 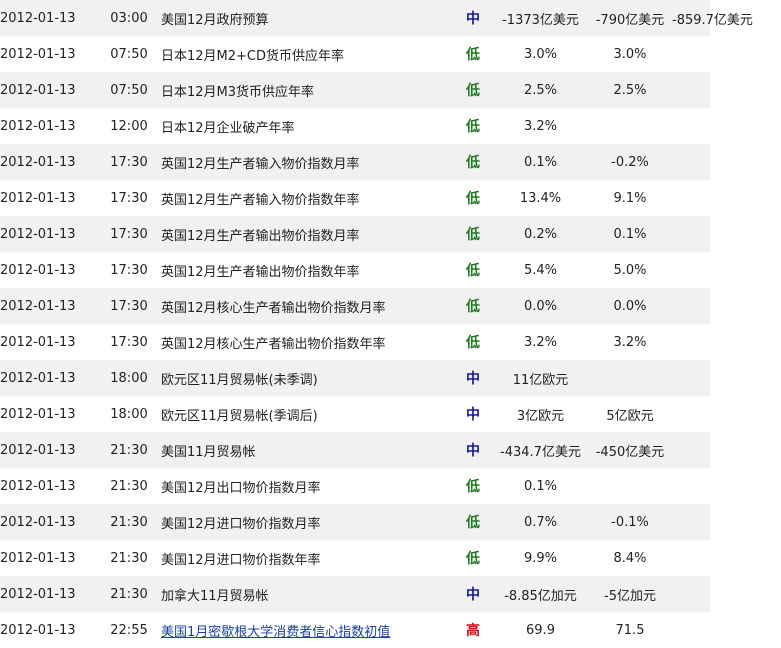 I want to click on row-actual: 5.4%, so click(x=540, y=270).